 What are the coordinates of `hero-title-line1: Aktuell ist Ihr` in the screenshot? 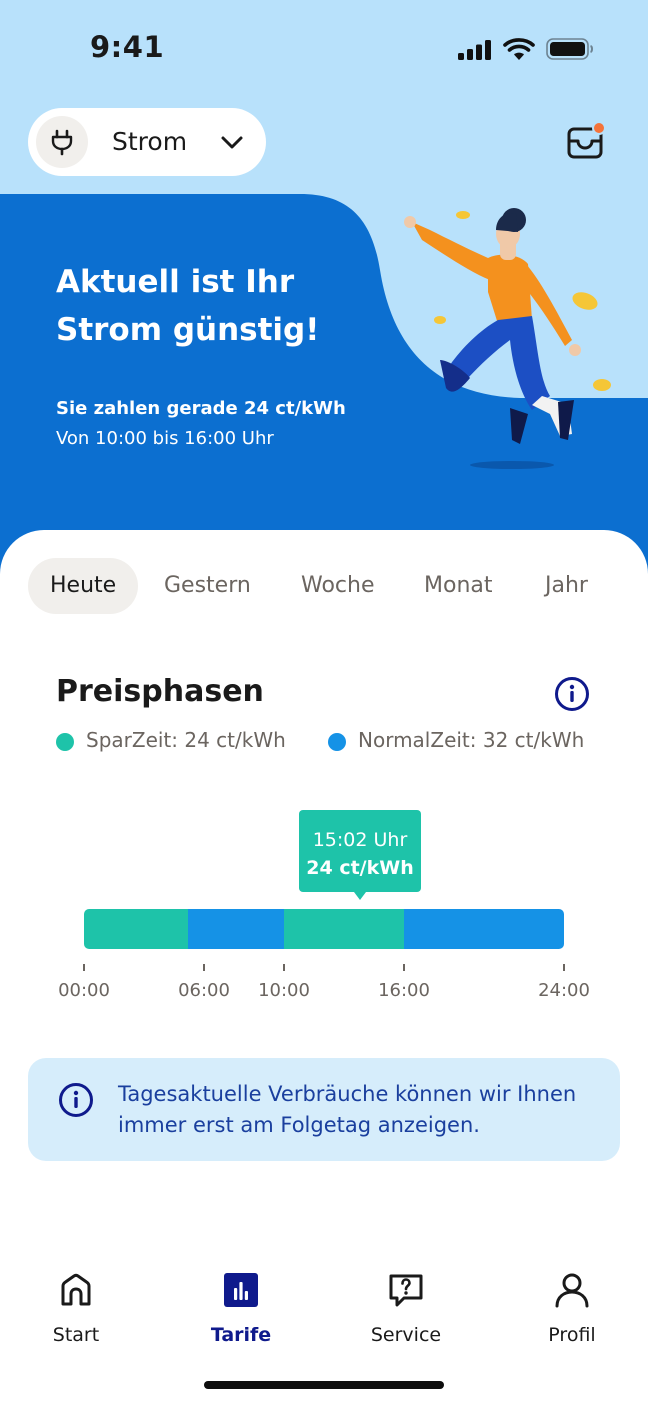 It's located at (175, 282).